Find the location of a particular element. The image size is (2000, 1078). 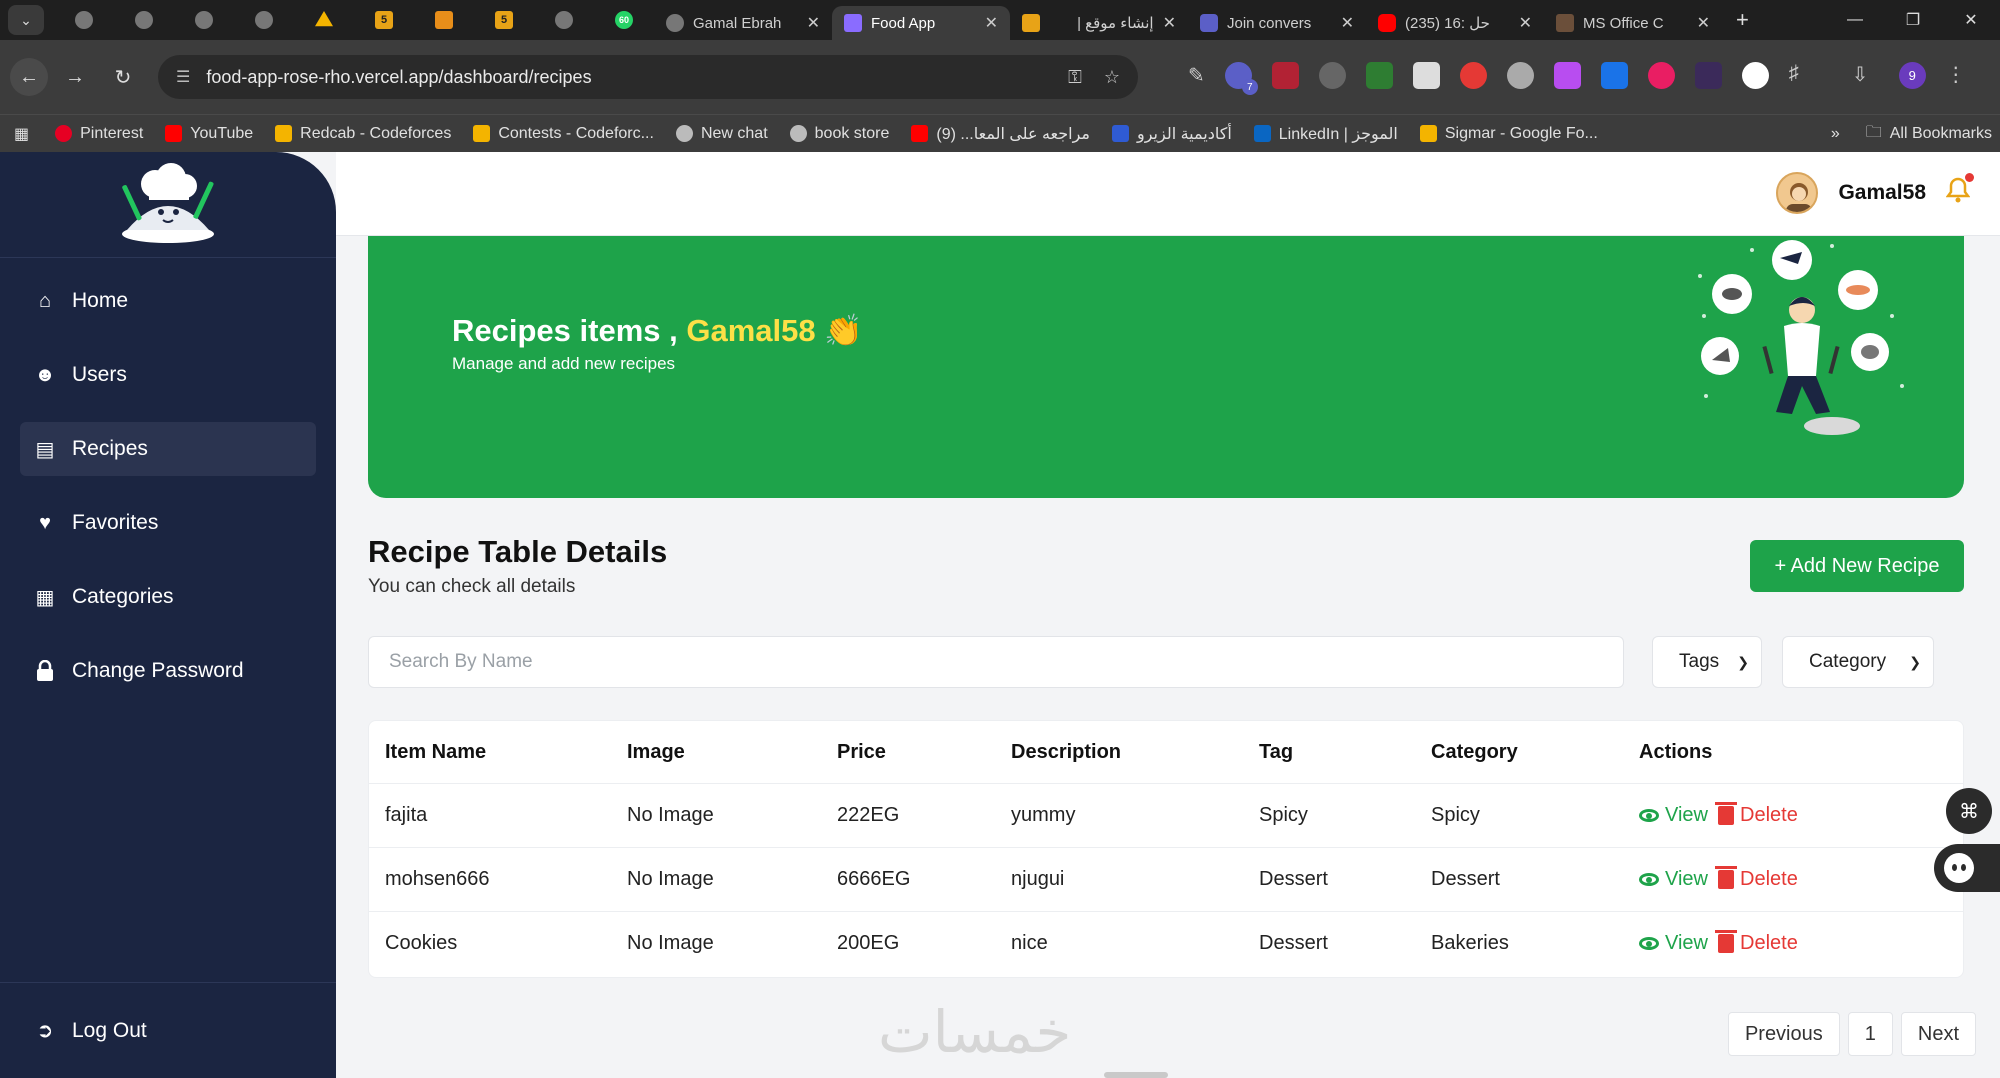

bookmark-review: مراجعه على المعا... (9) is located at coordinates (1000, 134).